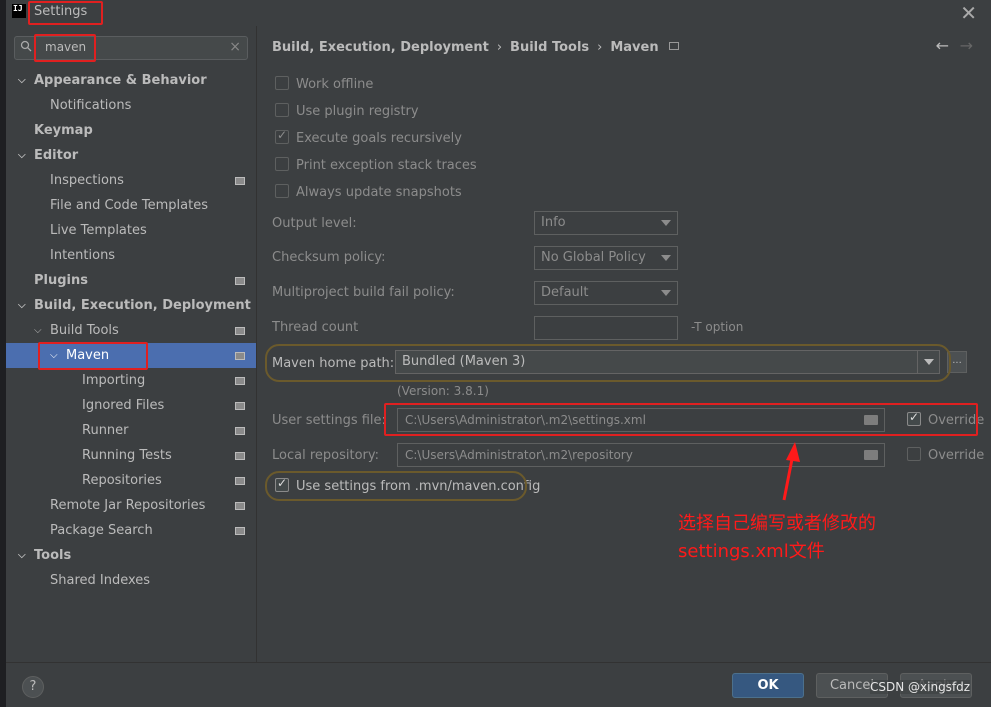  Describe the element at coordinates (282, 484) in the screenshot. I see `mvn-config-checkbox` at that location.